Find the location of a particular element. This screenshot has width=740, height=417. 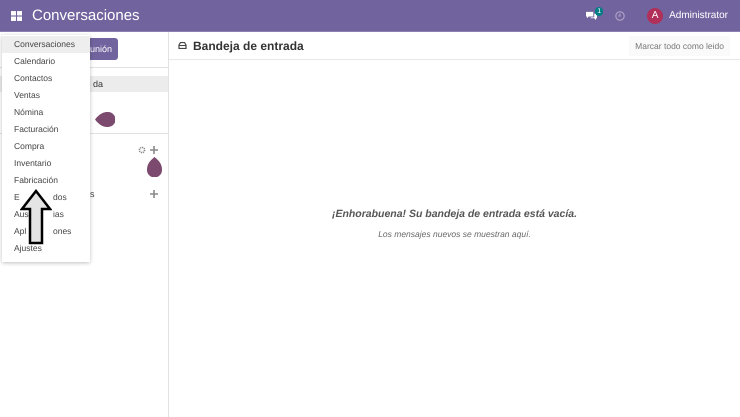

empty-inbox-hint: Los mensajes nuevos se muestran aquí. is located at coordinates (454, 234).